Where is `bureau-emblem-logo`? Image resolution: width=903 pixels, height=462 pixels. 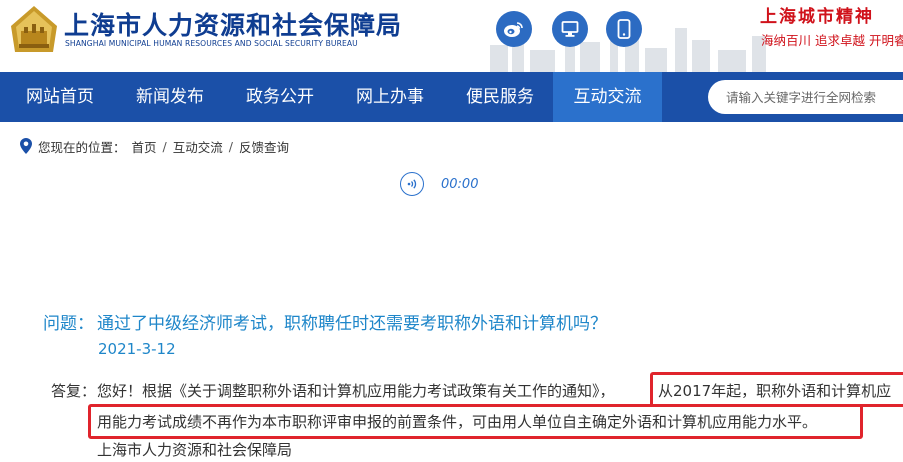 bureau-emblem-logo is located at coordinates (34, 29).